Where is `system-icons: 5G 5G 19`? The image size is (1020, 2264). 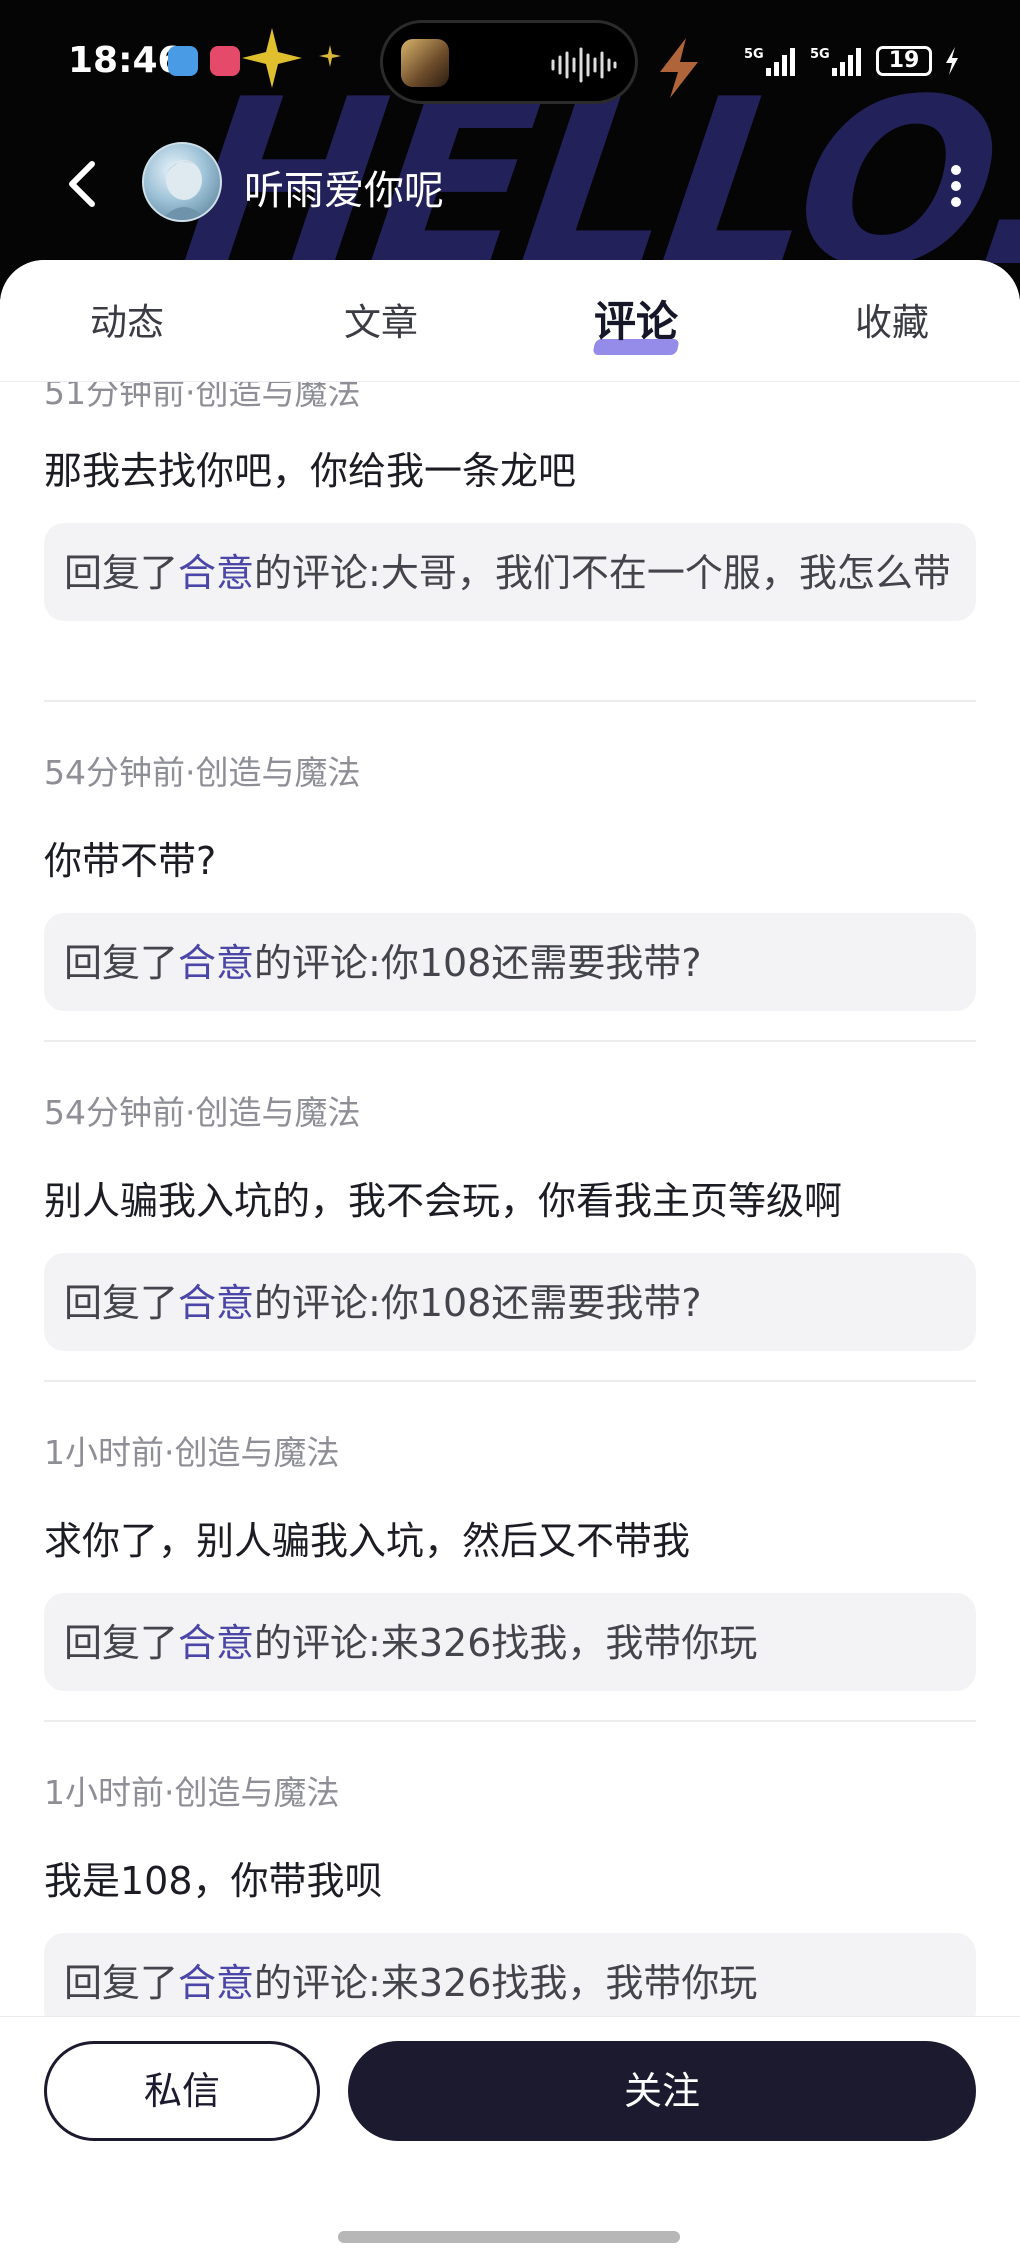
system-icons: 5G 5G 19 is located at coordinates (852, 61).